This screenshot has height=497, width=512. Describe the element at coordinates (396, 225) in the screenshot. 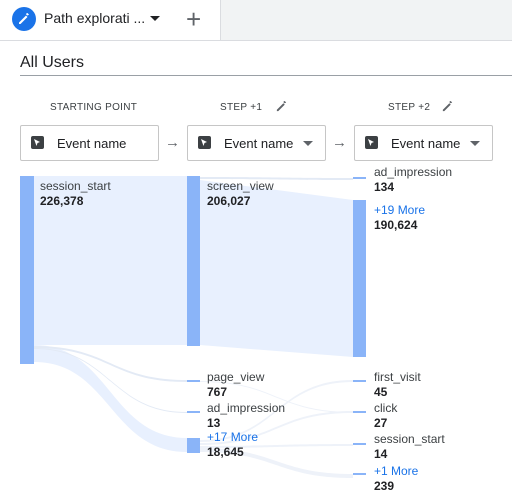

I see `node-value: 190,624` at that location.